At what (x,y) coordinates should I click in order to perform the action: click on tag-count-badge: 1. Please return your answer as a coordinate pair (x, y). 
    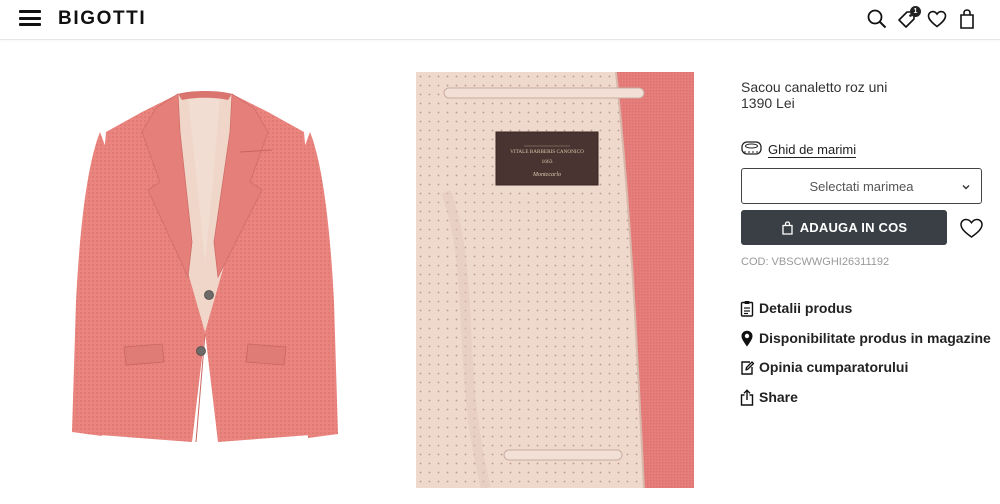
    Looking at the image, I should click on (915, 11).